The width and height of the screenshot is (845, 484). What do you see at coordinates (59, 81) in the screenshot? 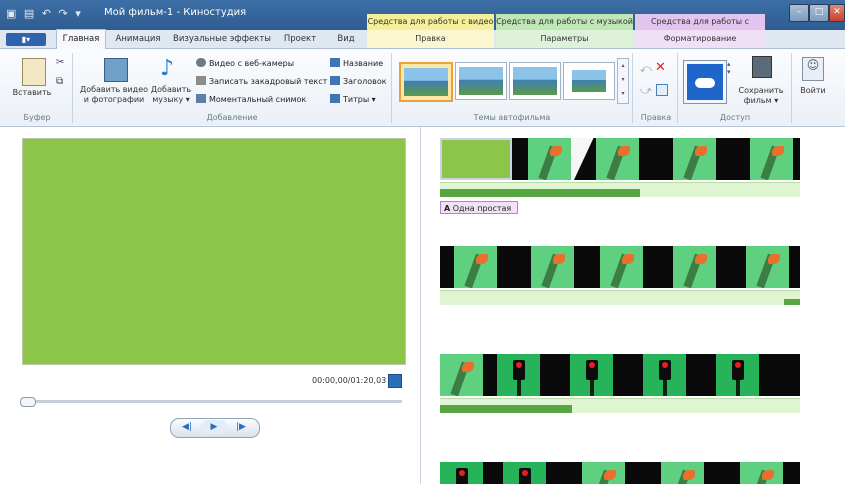
I see `copy-icon: ⧉` at bounding box center [59, 81].